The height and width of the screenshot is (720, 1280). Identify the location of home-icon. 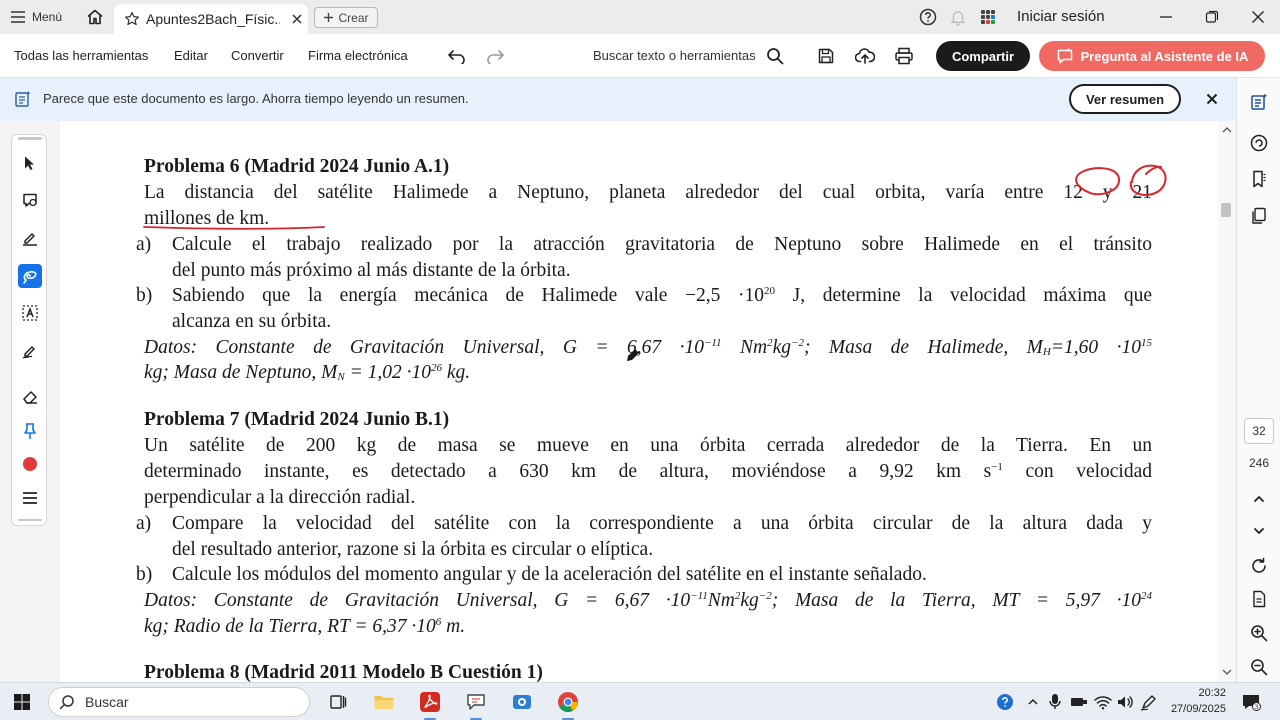
(95, 17).